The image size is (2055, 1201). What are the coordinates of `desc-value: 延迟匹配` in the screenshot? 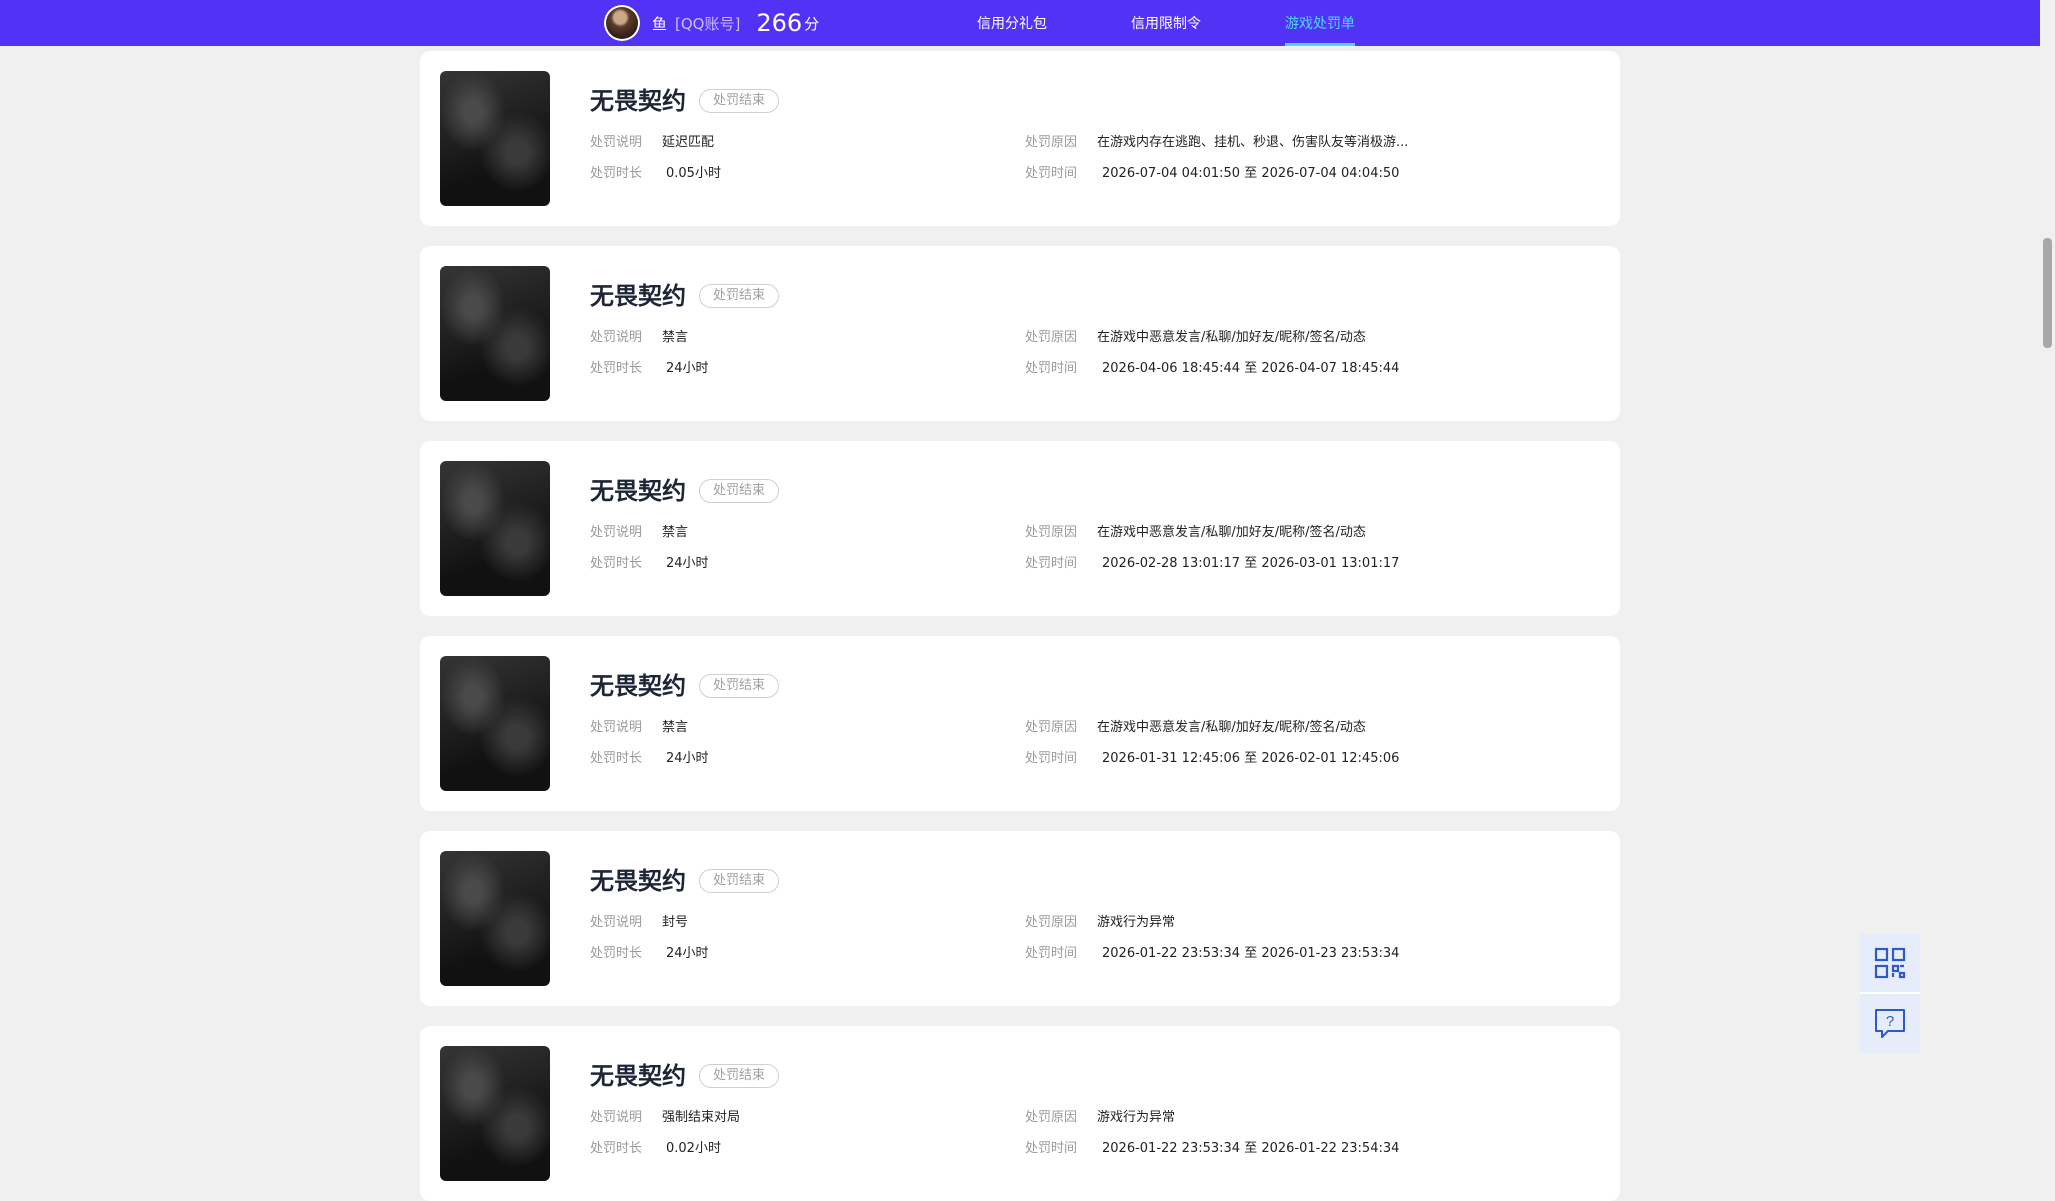 It's located at (688, 142).